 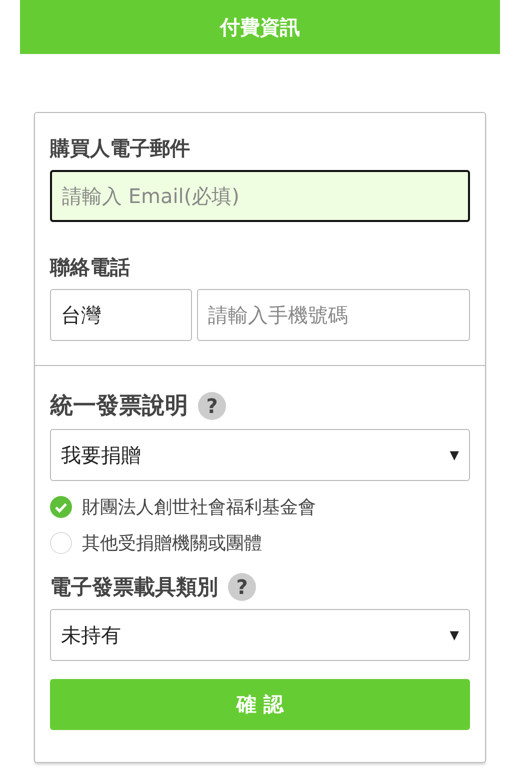 What do you see at coordinates (260, 27) in the screenshot?
I see `header-title: 付費資訊` at bounding box center [260, 27].